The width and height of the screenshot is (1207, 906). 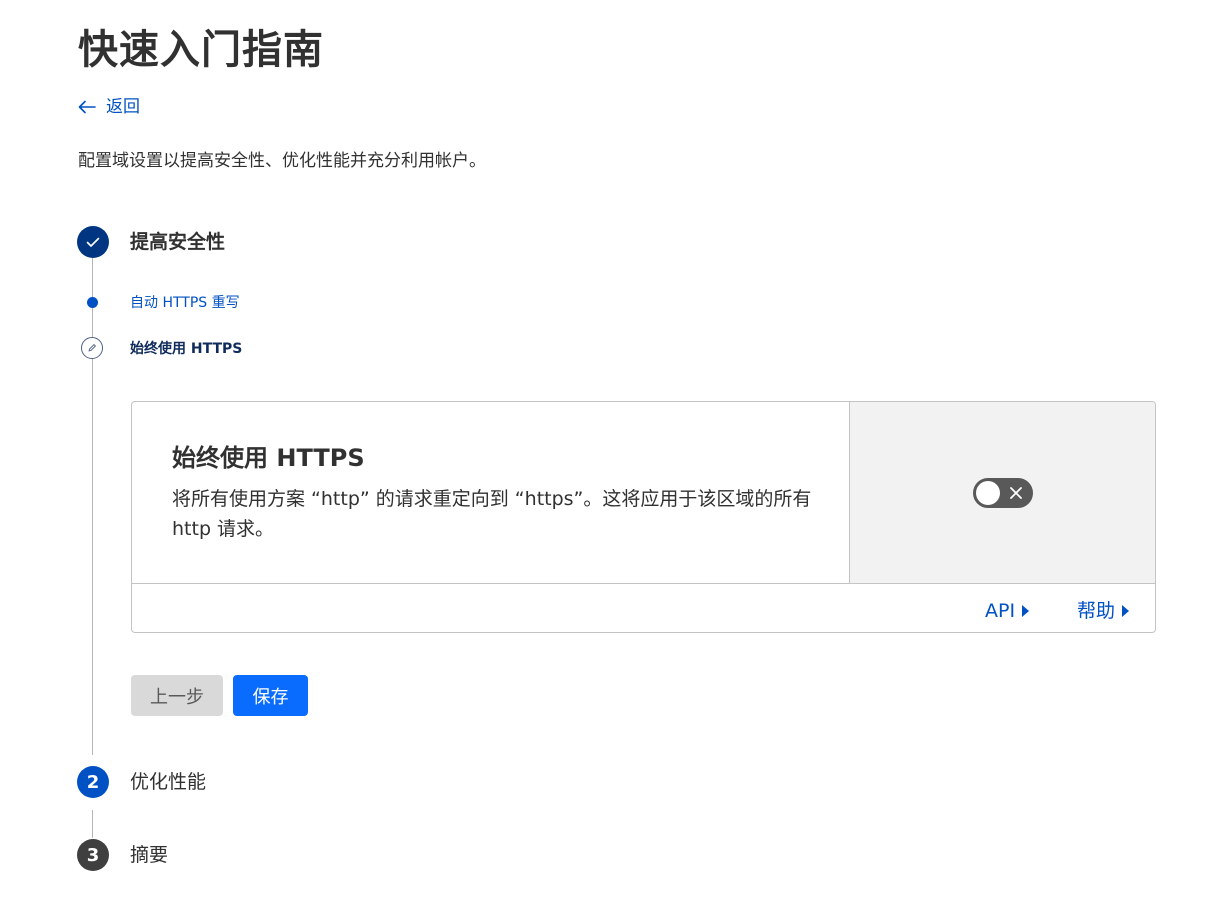 I want to click on check-icon, so click(x=93, y=242).